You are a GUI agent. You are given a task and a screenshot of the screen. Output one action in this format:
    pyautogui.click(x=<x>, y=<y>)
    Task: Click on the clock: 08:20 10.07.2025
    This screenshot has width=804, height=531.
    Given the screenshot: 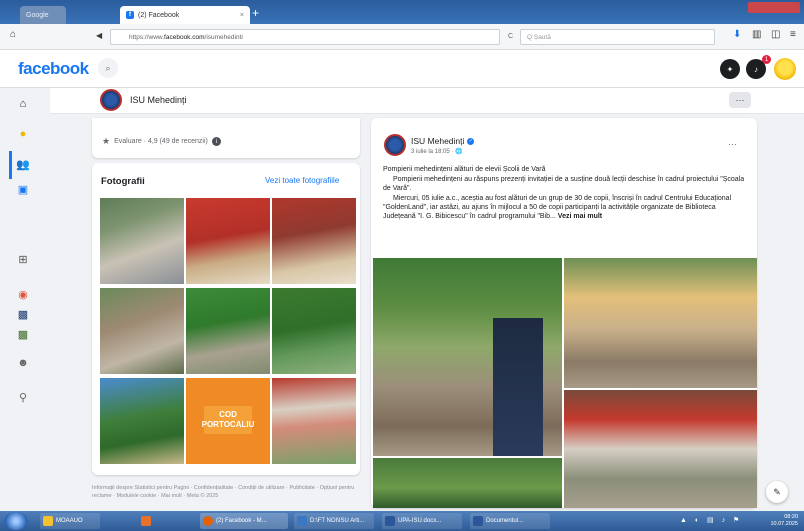 What is the action you would take?
    pyautogui.click(x=784, y=521)
    